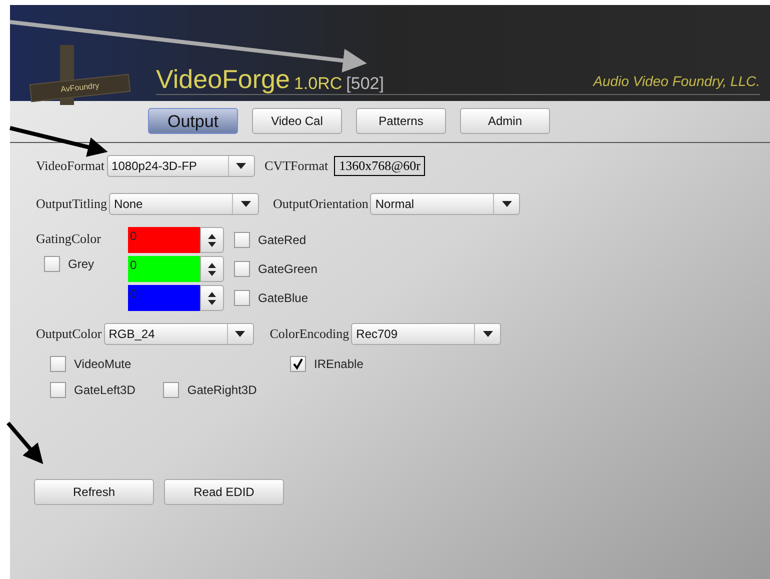 This screenshot has width=770, height=579. Describe the element at coordinates (505, 121) in the screenshot. I see `tab: Admin` at that location.